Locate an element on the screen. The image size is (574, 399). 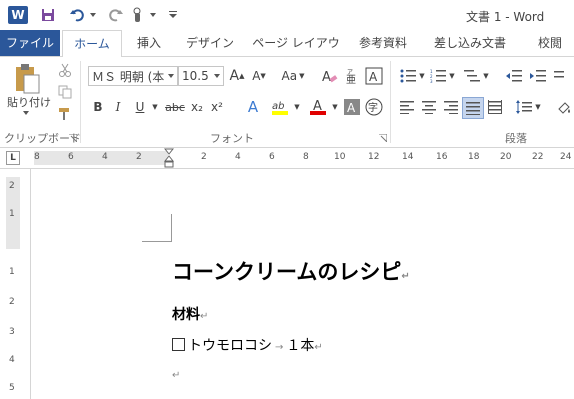
group-label-paragraph: 段落 is located at coordinates (516, 138).